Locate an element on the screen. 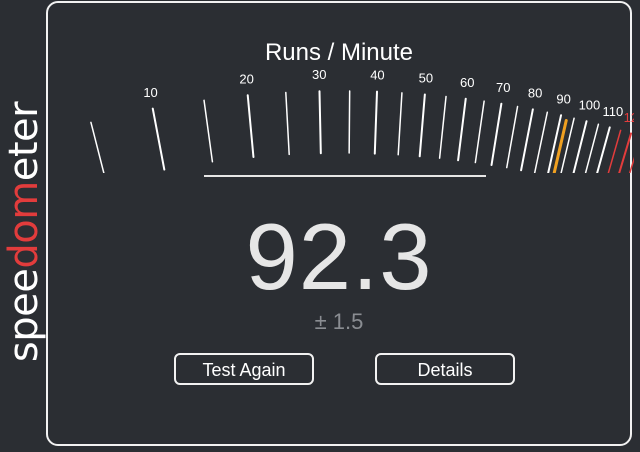 The width and height of the screenshot is (640, 452). gauge-tick-label: 40 is located at coordinates (377, 75).